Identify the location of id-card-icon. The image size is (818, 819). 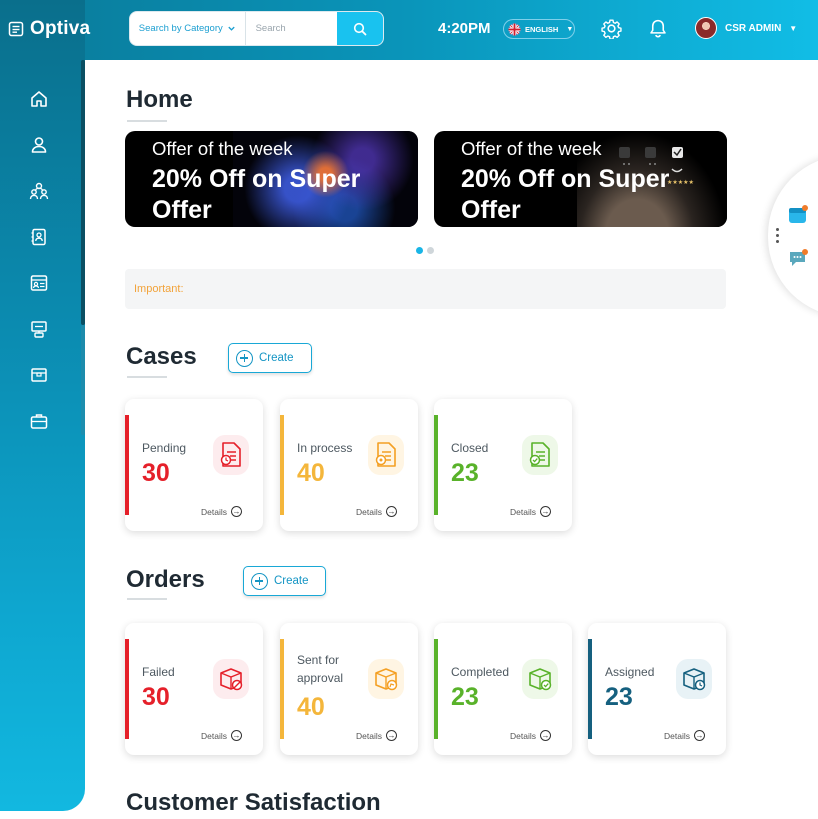
(39, 283).